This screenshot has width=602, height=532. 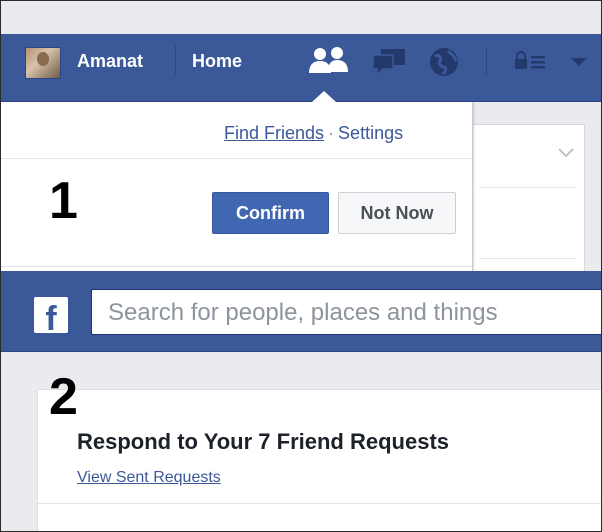 What do you see at coordinates (270, 213) in the screenshot?
I see `confirm-button: Confirm` at bounding box center [270, 213].